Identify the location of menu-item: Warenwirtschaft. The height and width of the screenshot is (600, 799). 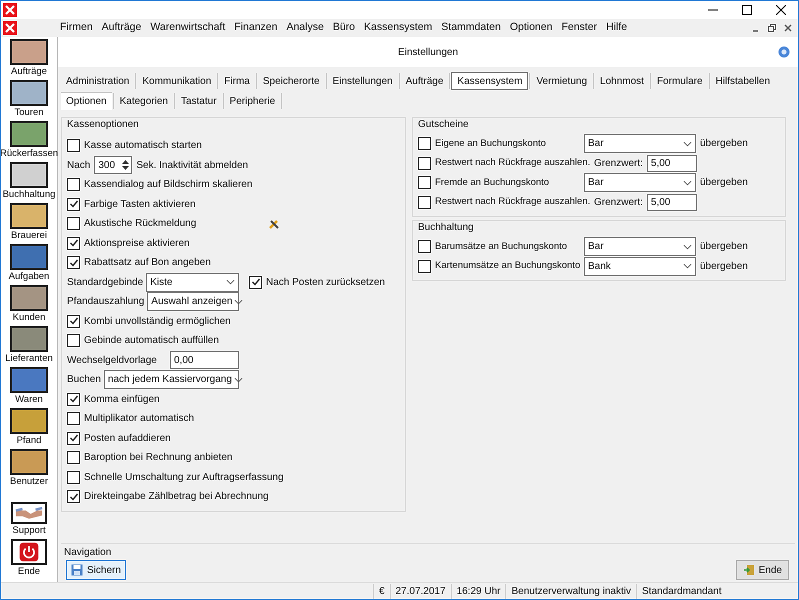
(188, 28).